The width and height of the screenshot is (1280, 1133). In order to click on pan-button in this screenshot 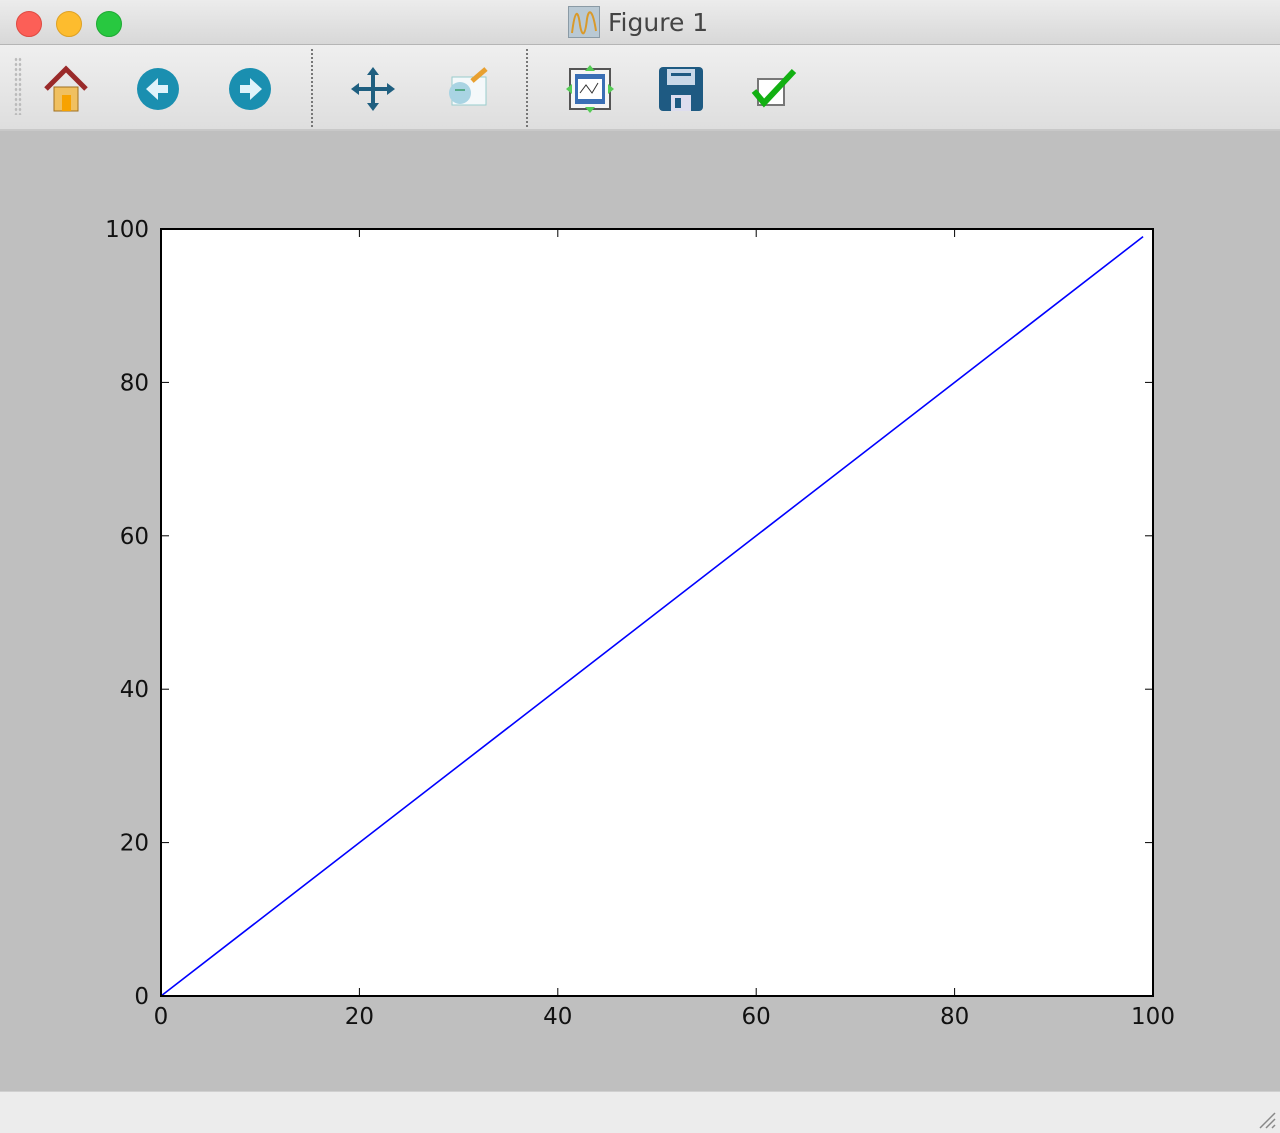, I will do `click(373, 89)`.